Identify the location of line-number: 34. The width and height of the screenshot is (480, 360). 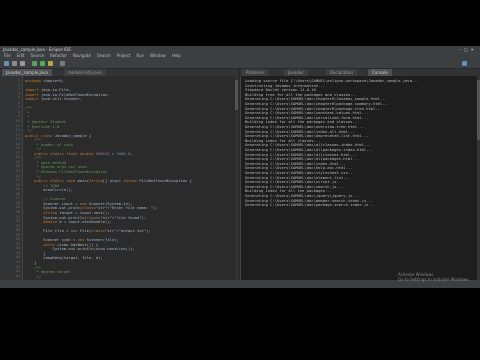
(17, 230).